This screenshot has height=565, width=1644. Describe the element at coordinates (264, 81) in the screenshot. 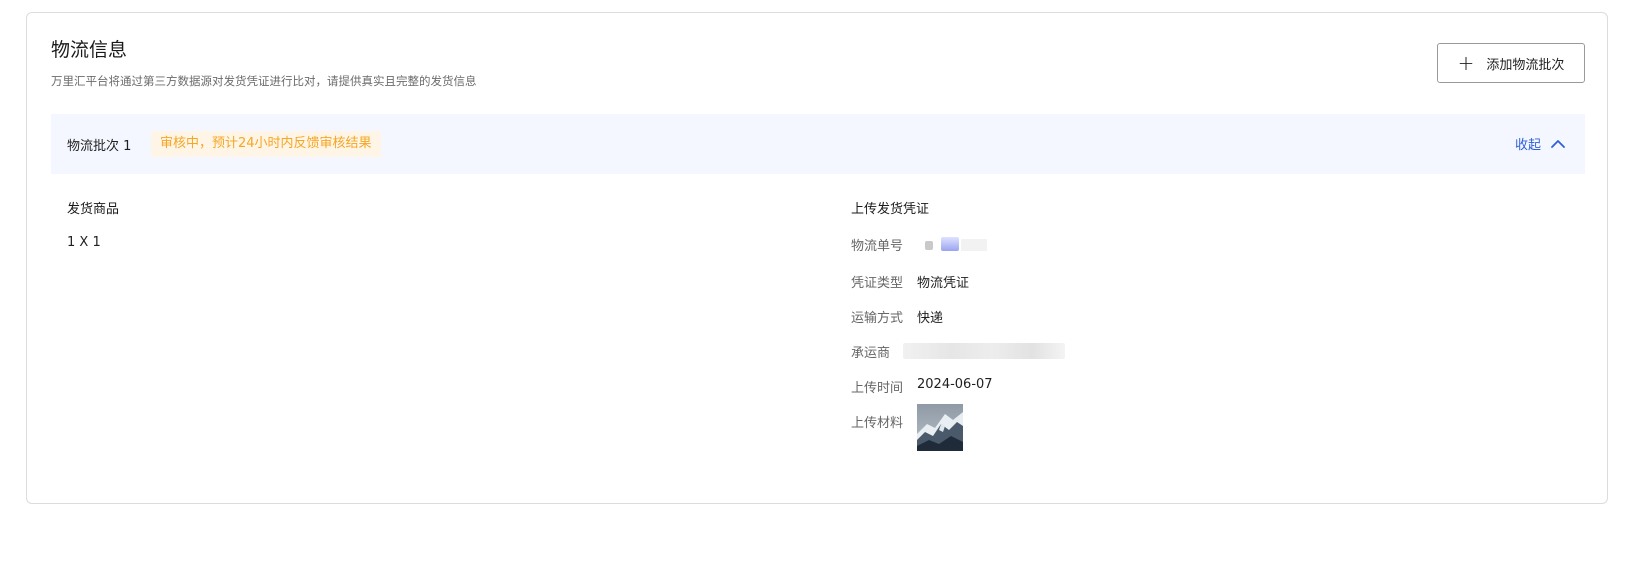

I see `page-subtitle: 万里汇平台将通过第三方数据源对发货凭证进行比对，请提供真实且完整的发货信息` at that location.